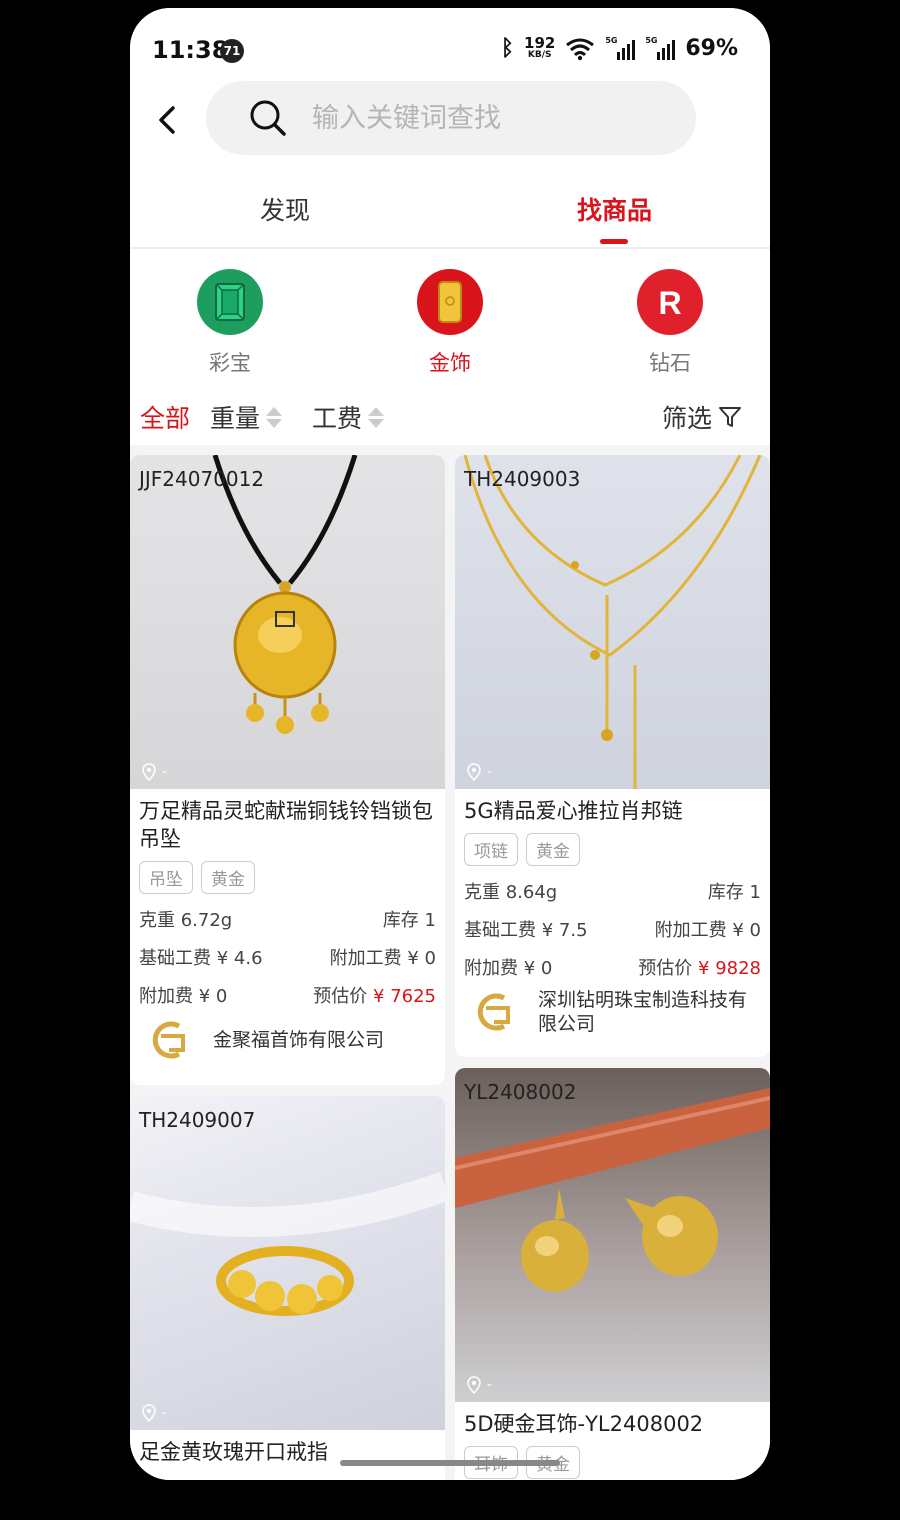  What do you see at coordinates (643, 1012) in the screenshot?
I see `shop-name: 深圳钻明珠宝制造科技有限公司` at bounding box center [643, 1012].